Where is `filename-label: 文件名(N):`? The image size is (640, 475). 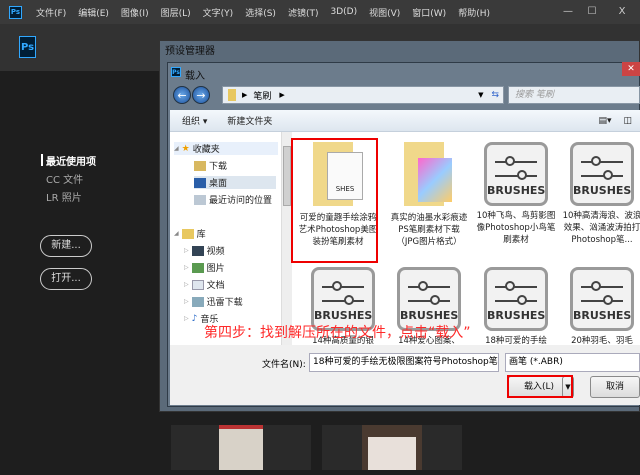
filename-label: 文件名(N): is located at coordinates (284, 365).